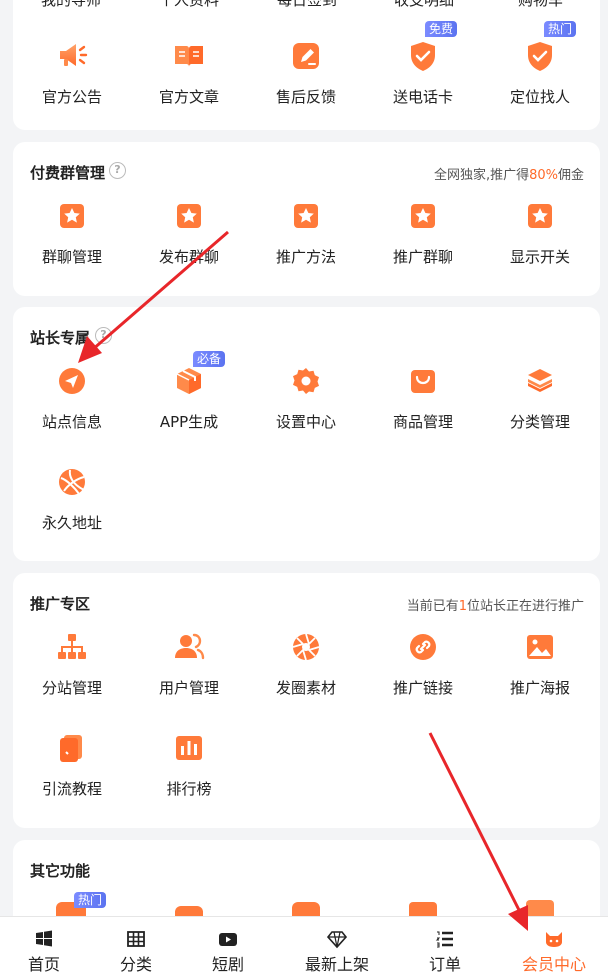 The image size is (608, 980). I want to click on item-label: 显示开关, so click(539, 257).